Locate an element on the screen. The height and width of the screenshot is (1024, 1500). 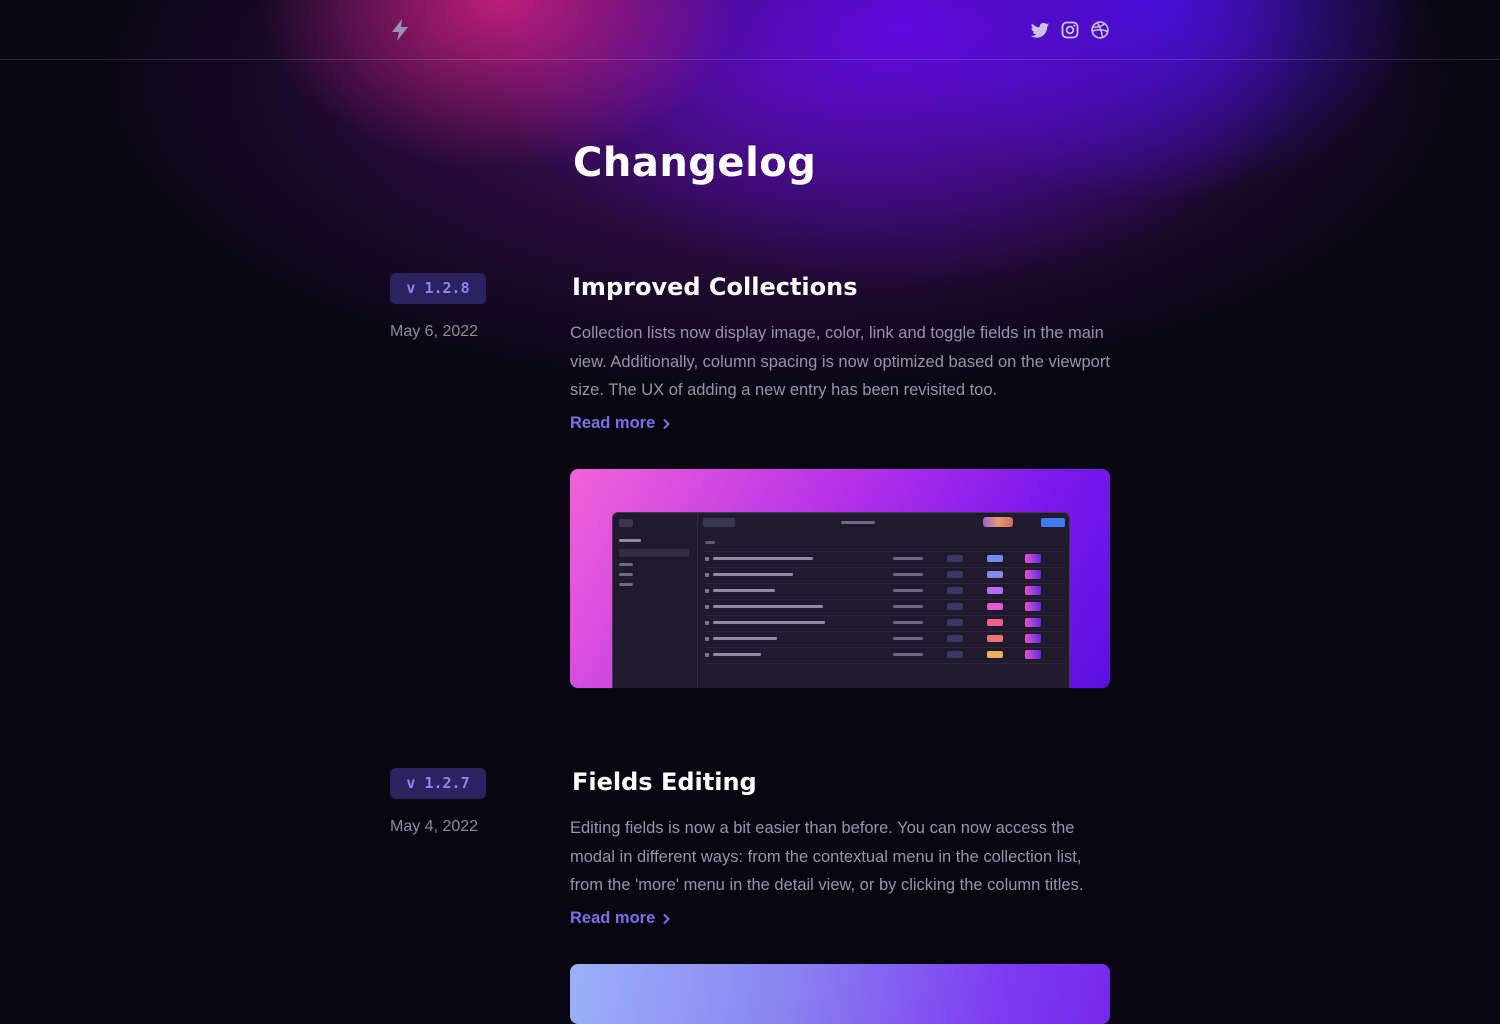
logo-link is located at coordinates (400, 30).